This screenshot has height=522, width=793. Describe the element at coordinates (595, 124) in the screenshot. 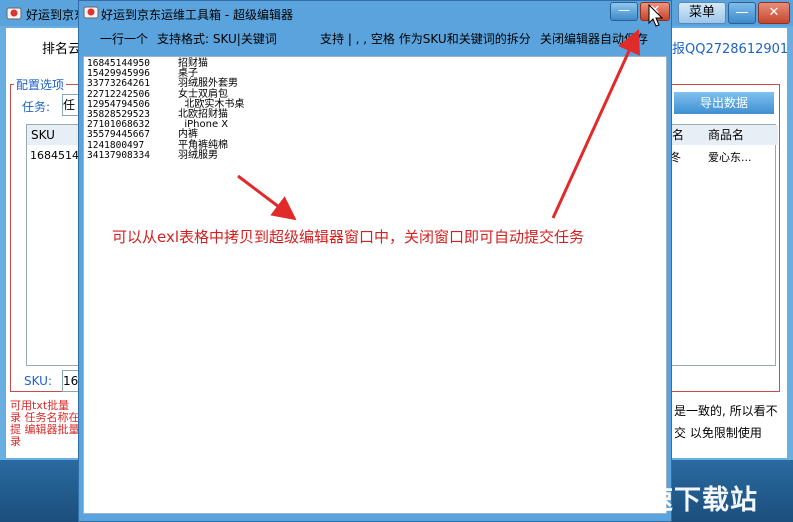

I see `arrow-to-close-icon` at that location.